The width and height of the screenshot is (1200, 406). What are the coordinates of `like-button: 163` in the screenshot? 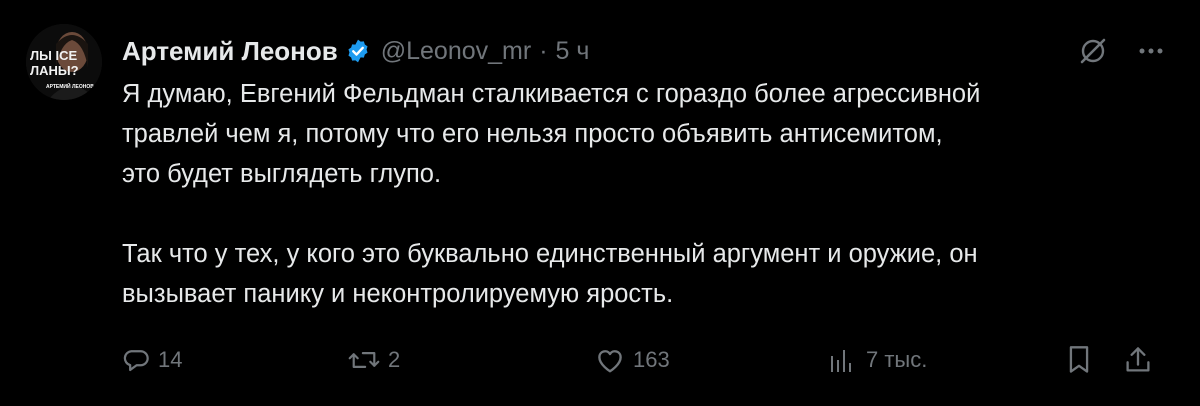 It's located at (632, 360).